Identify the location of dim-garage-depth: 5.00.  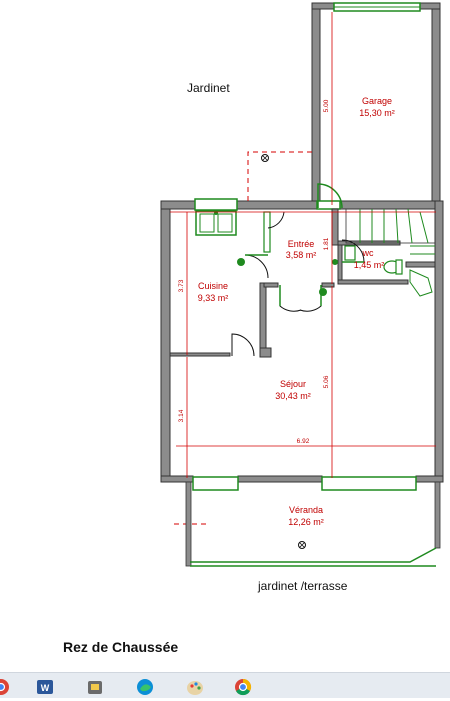
(326, 105).